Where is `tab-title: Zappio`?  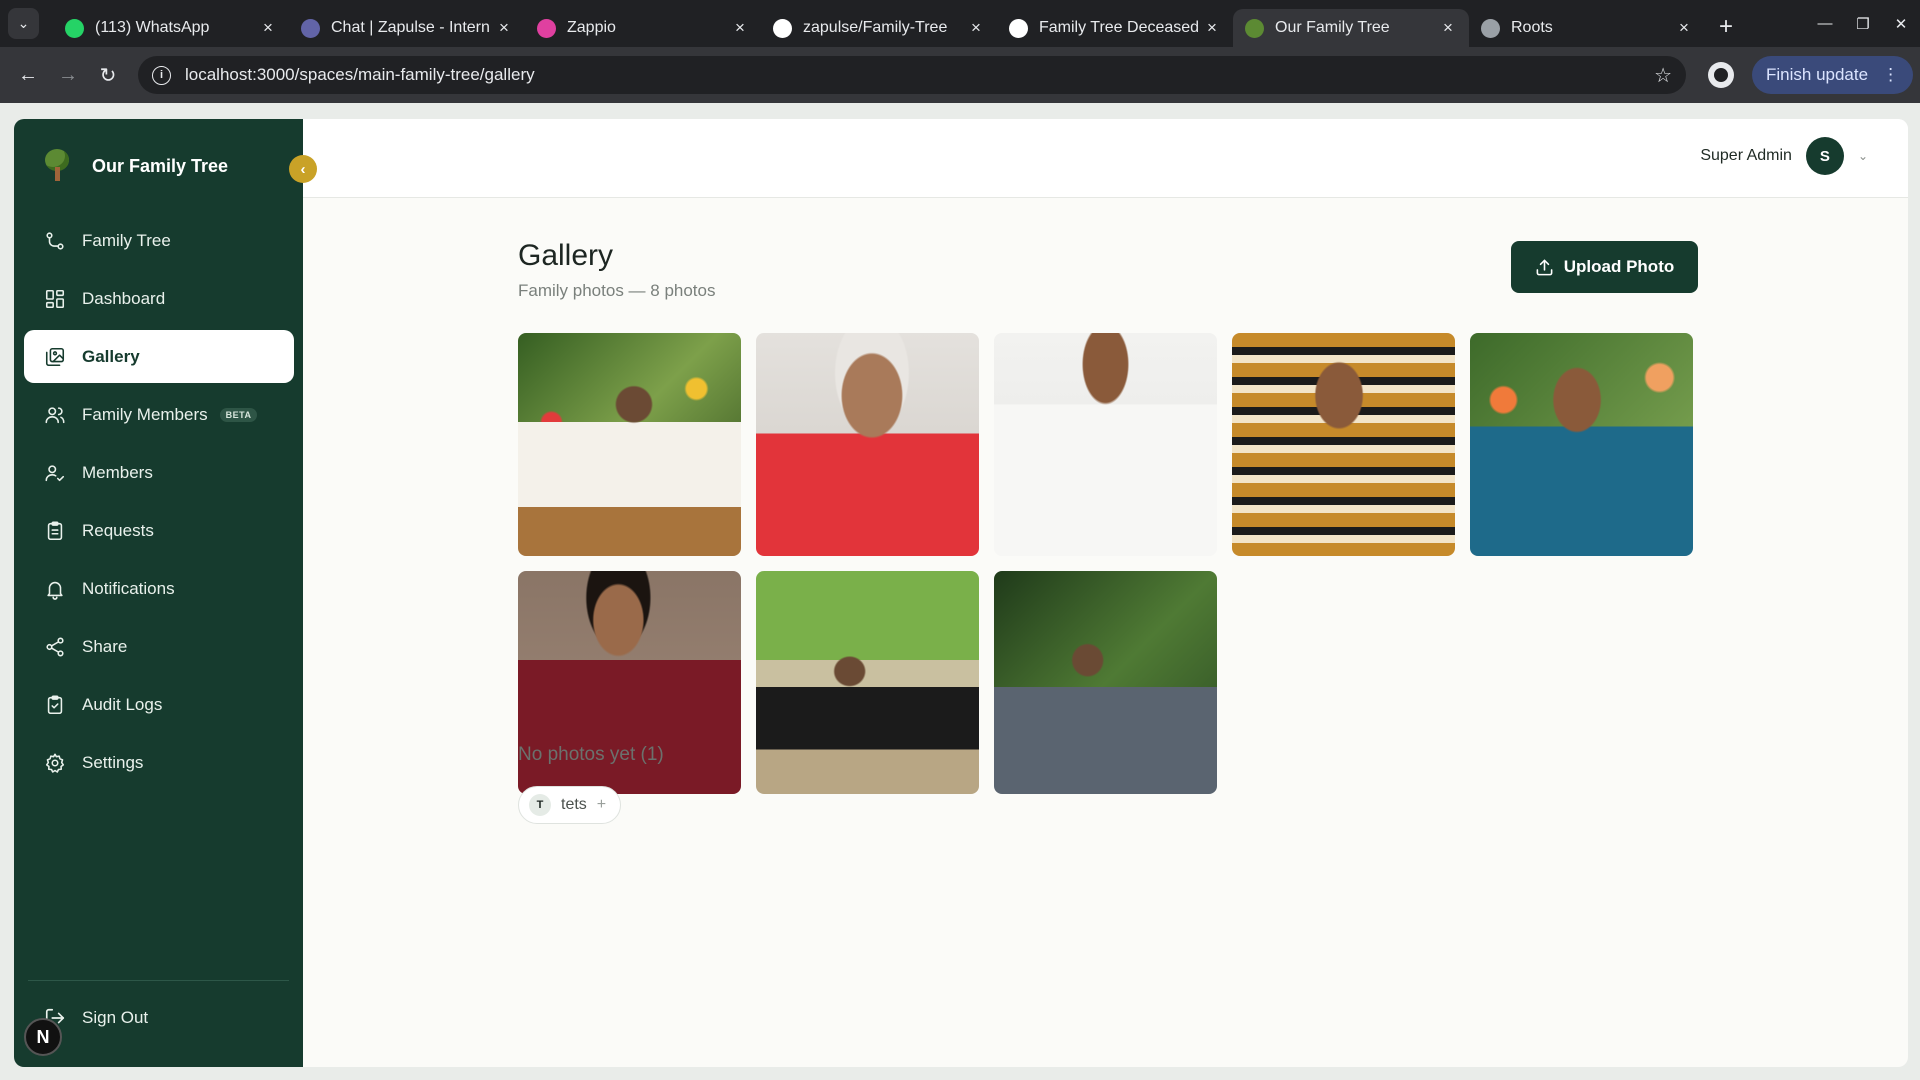
tab-title: Zappio is located at coordinates (591, 27).